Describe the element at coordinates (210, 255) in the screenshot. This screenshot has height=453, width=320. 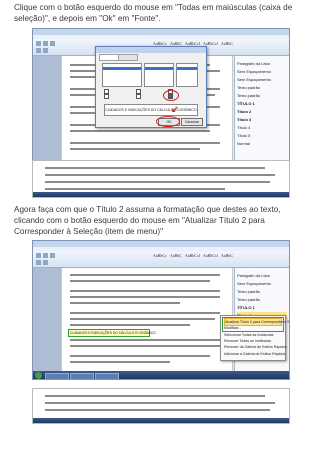
I see `ribbon-style: AaBbCcl` at that location.